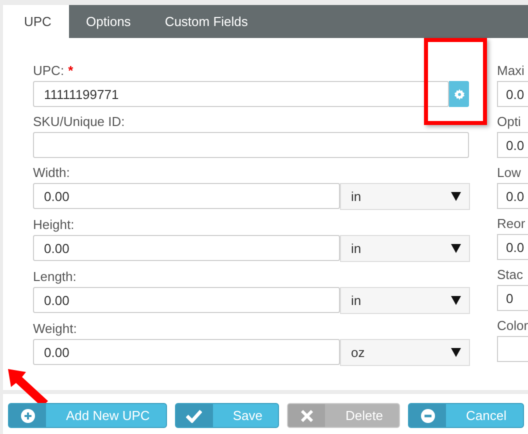  What do you see at coordinates (36, 21) in the screenshot?
I see `tab: UPC` at bounding box center [36, 21].